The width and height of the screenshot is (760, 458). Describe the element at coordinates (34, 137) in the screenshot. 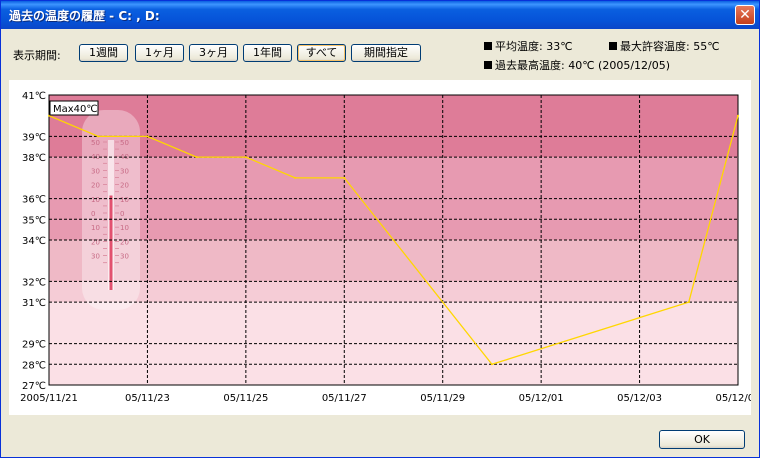

I see `y-tick-label: 39℃` at that location.